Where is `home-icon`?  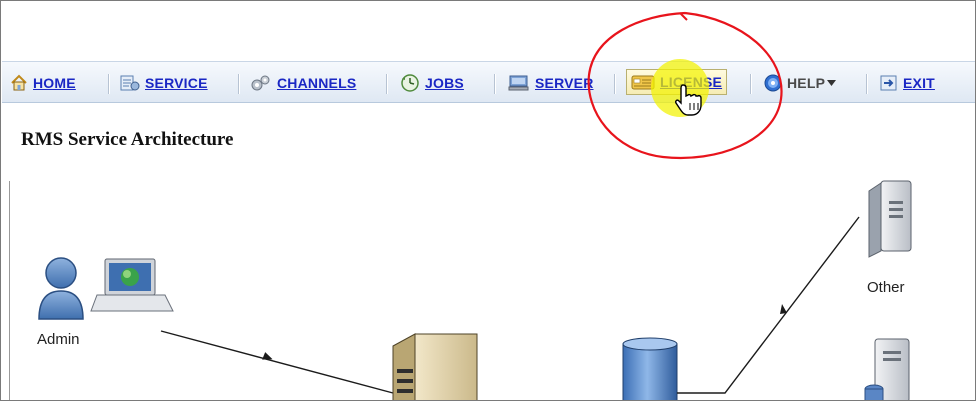 home-icon is located at coordinates (19, 82).